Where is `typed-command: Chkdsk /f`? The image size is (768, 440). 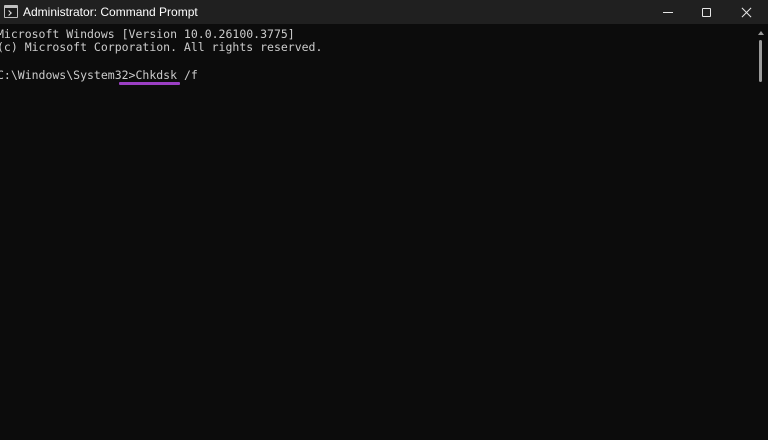 typed-command: Chkdsk /f is located at coordinates (166, 75).